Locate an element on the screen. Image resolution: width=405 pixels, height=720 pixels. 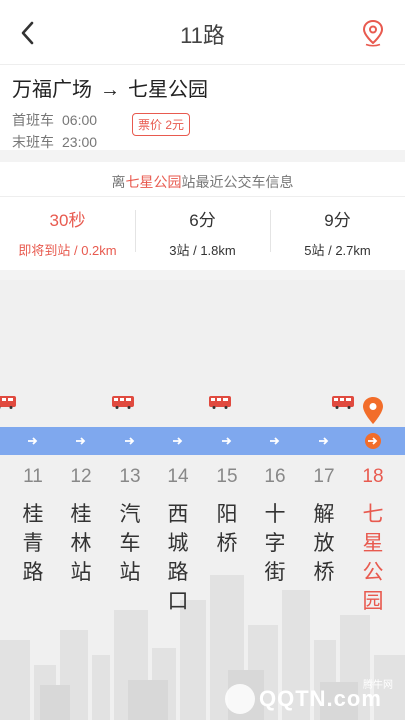
stop-name-char: 西 is located at coordinates (178, 514).